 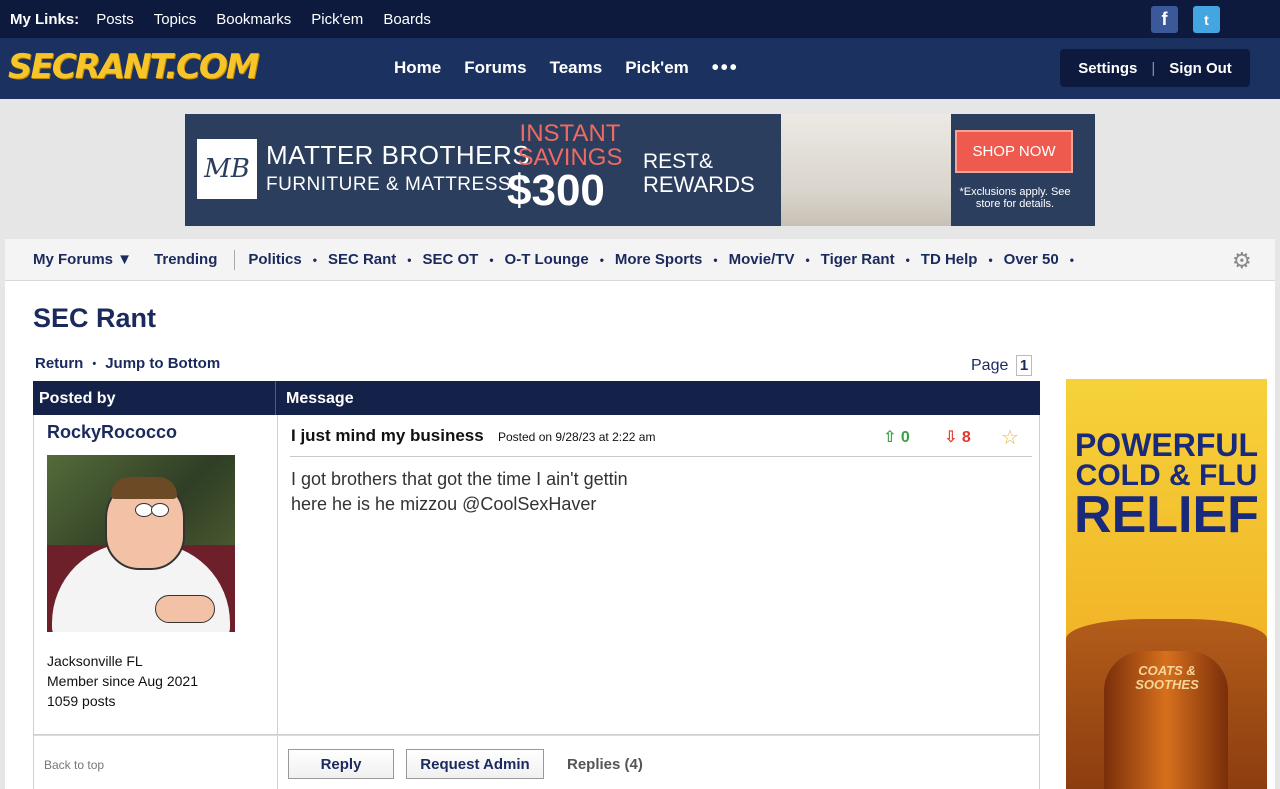 I want to click on account-box: Settings | Sign Out, so click(x=1155, y=68).